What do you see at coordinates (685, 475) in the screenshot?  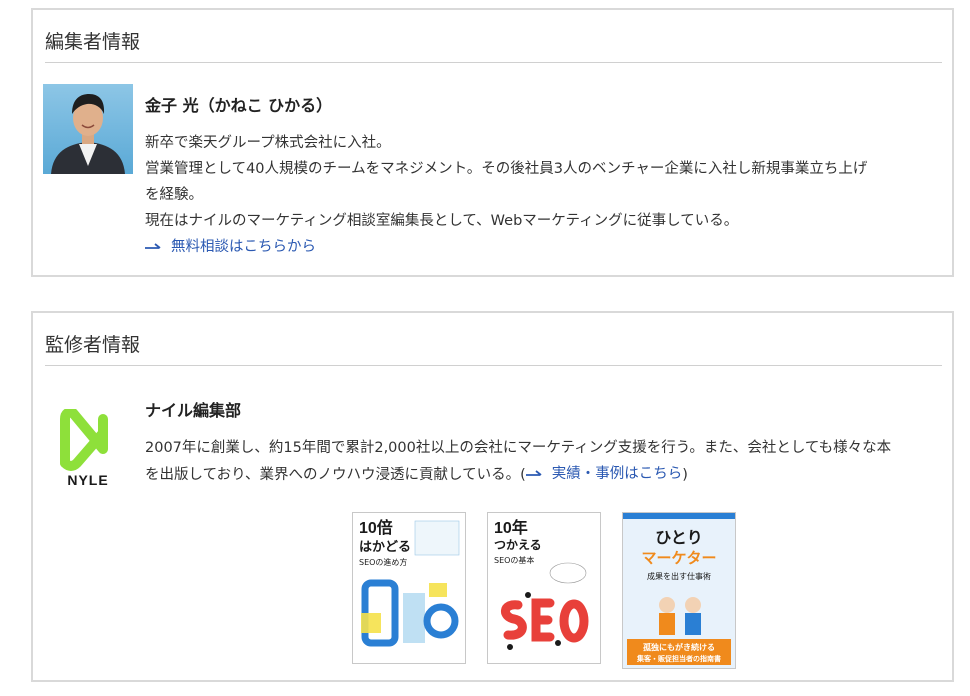 I see `supervisor-description-suffix: )` at bounding box center [685, 475].